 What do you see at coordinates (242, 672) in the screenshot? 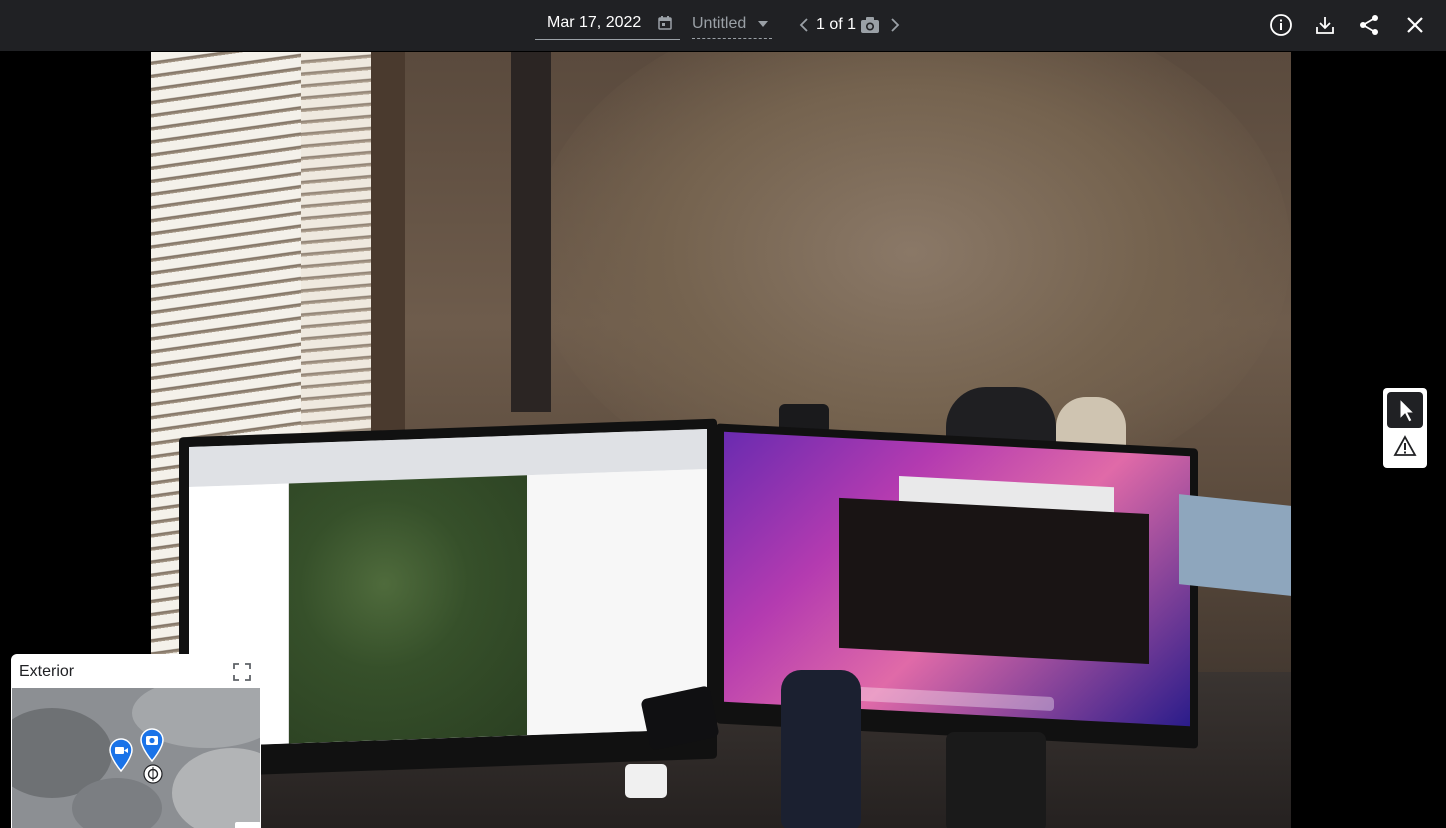
I see `fullscreen-icon` at bounding box center [242, 672].